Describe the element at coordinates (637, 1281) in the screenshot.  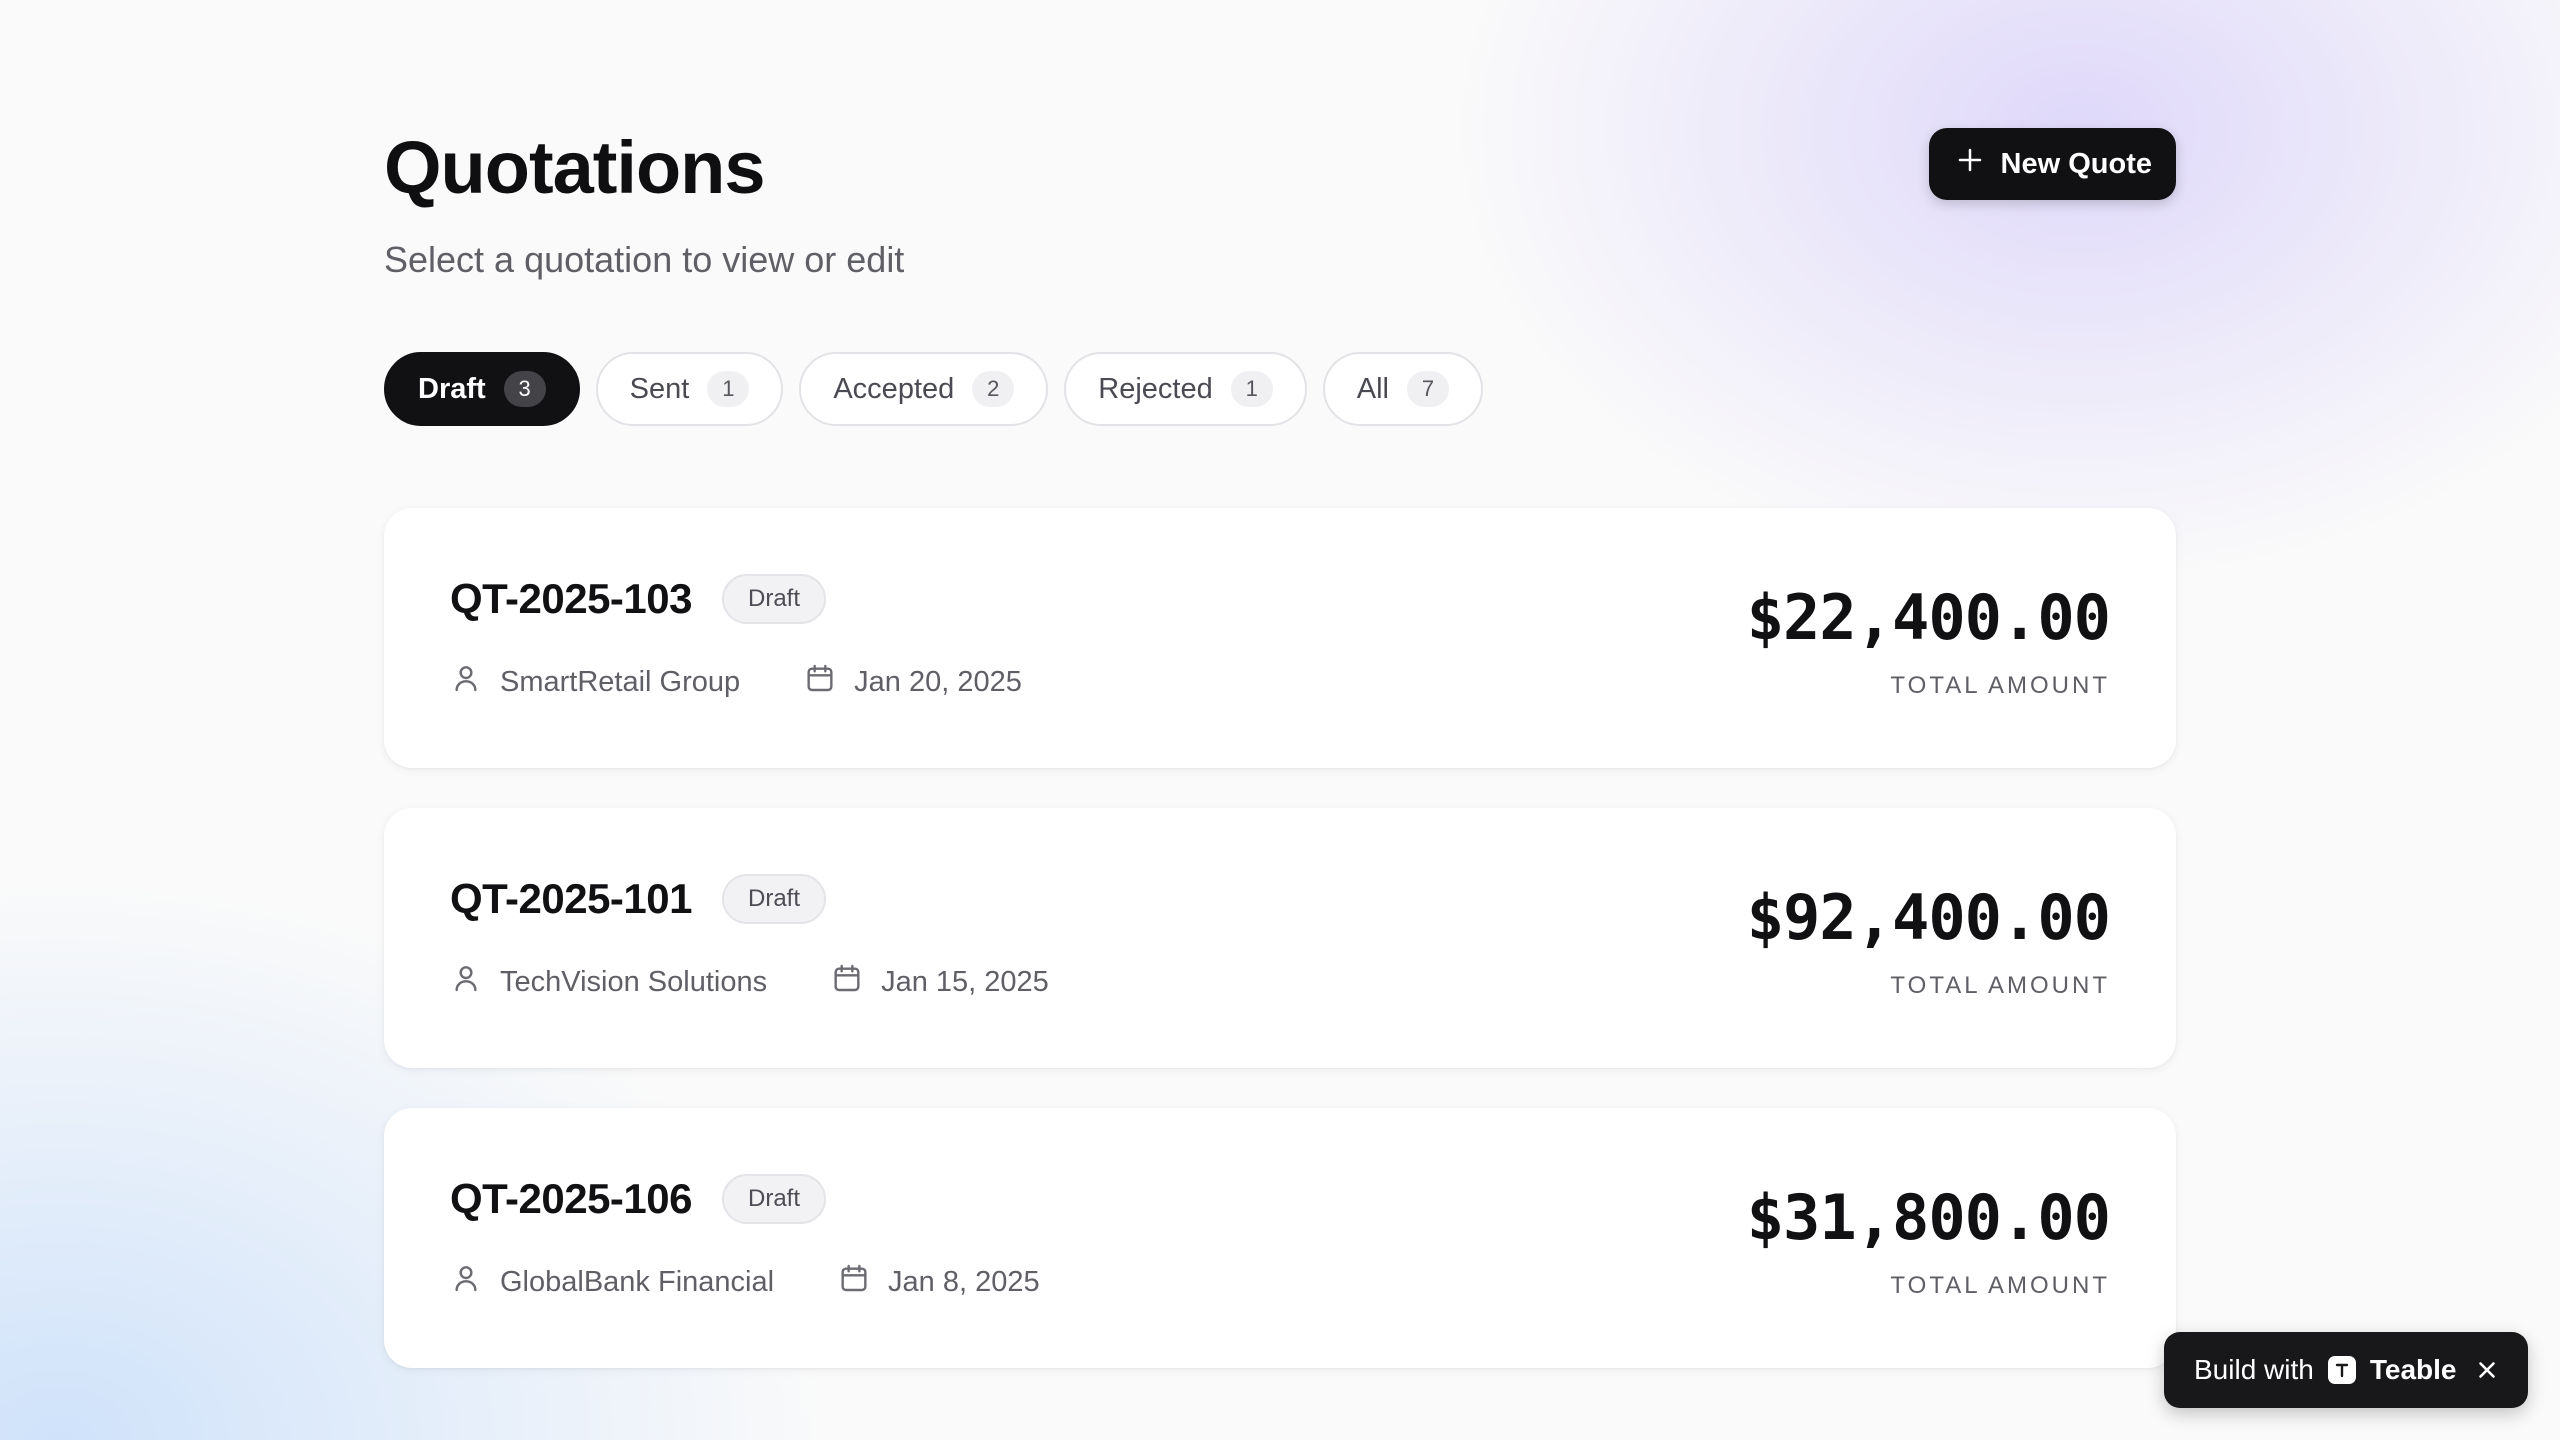
I see `customer-name: GlobalBank Financial` at that location.